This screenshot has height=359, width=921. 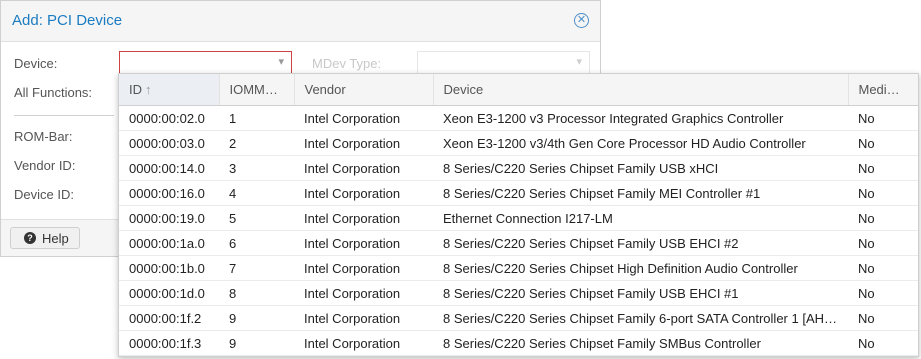 I want to click on close-icon: ✕, so click(x=581, y=20).